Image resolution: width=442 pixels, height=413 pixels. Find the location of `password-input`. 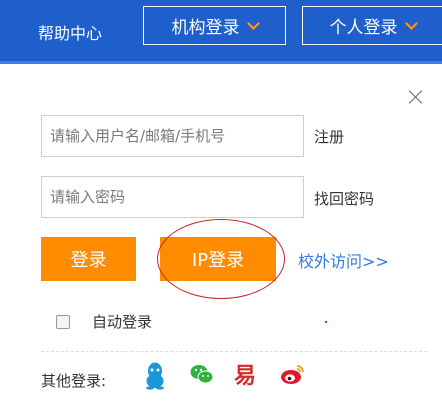

password-input is located at coordinates (172, 197).